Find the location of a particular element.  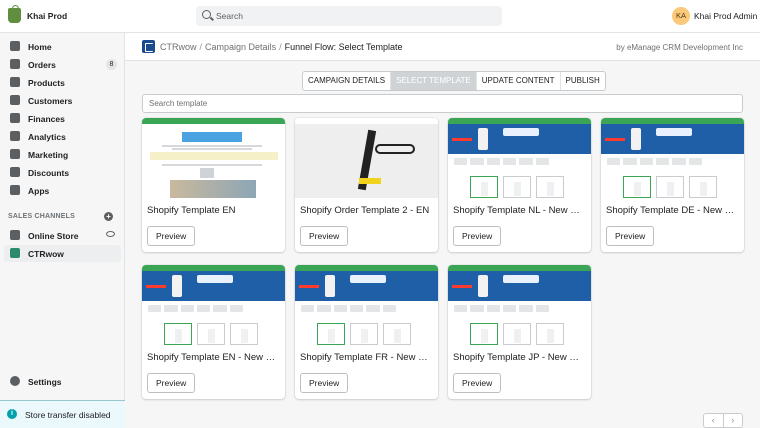

gear-icon is located at coordinates (15, 381).